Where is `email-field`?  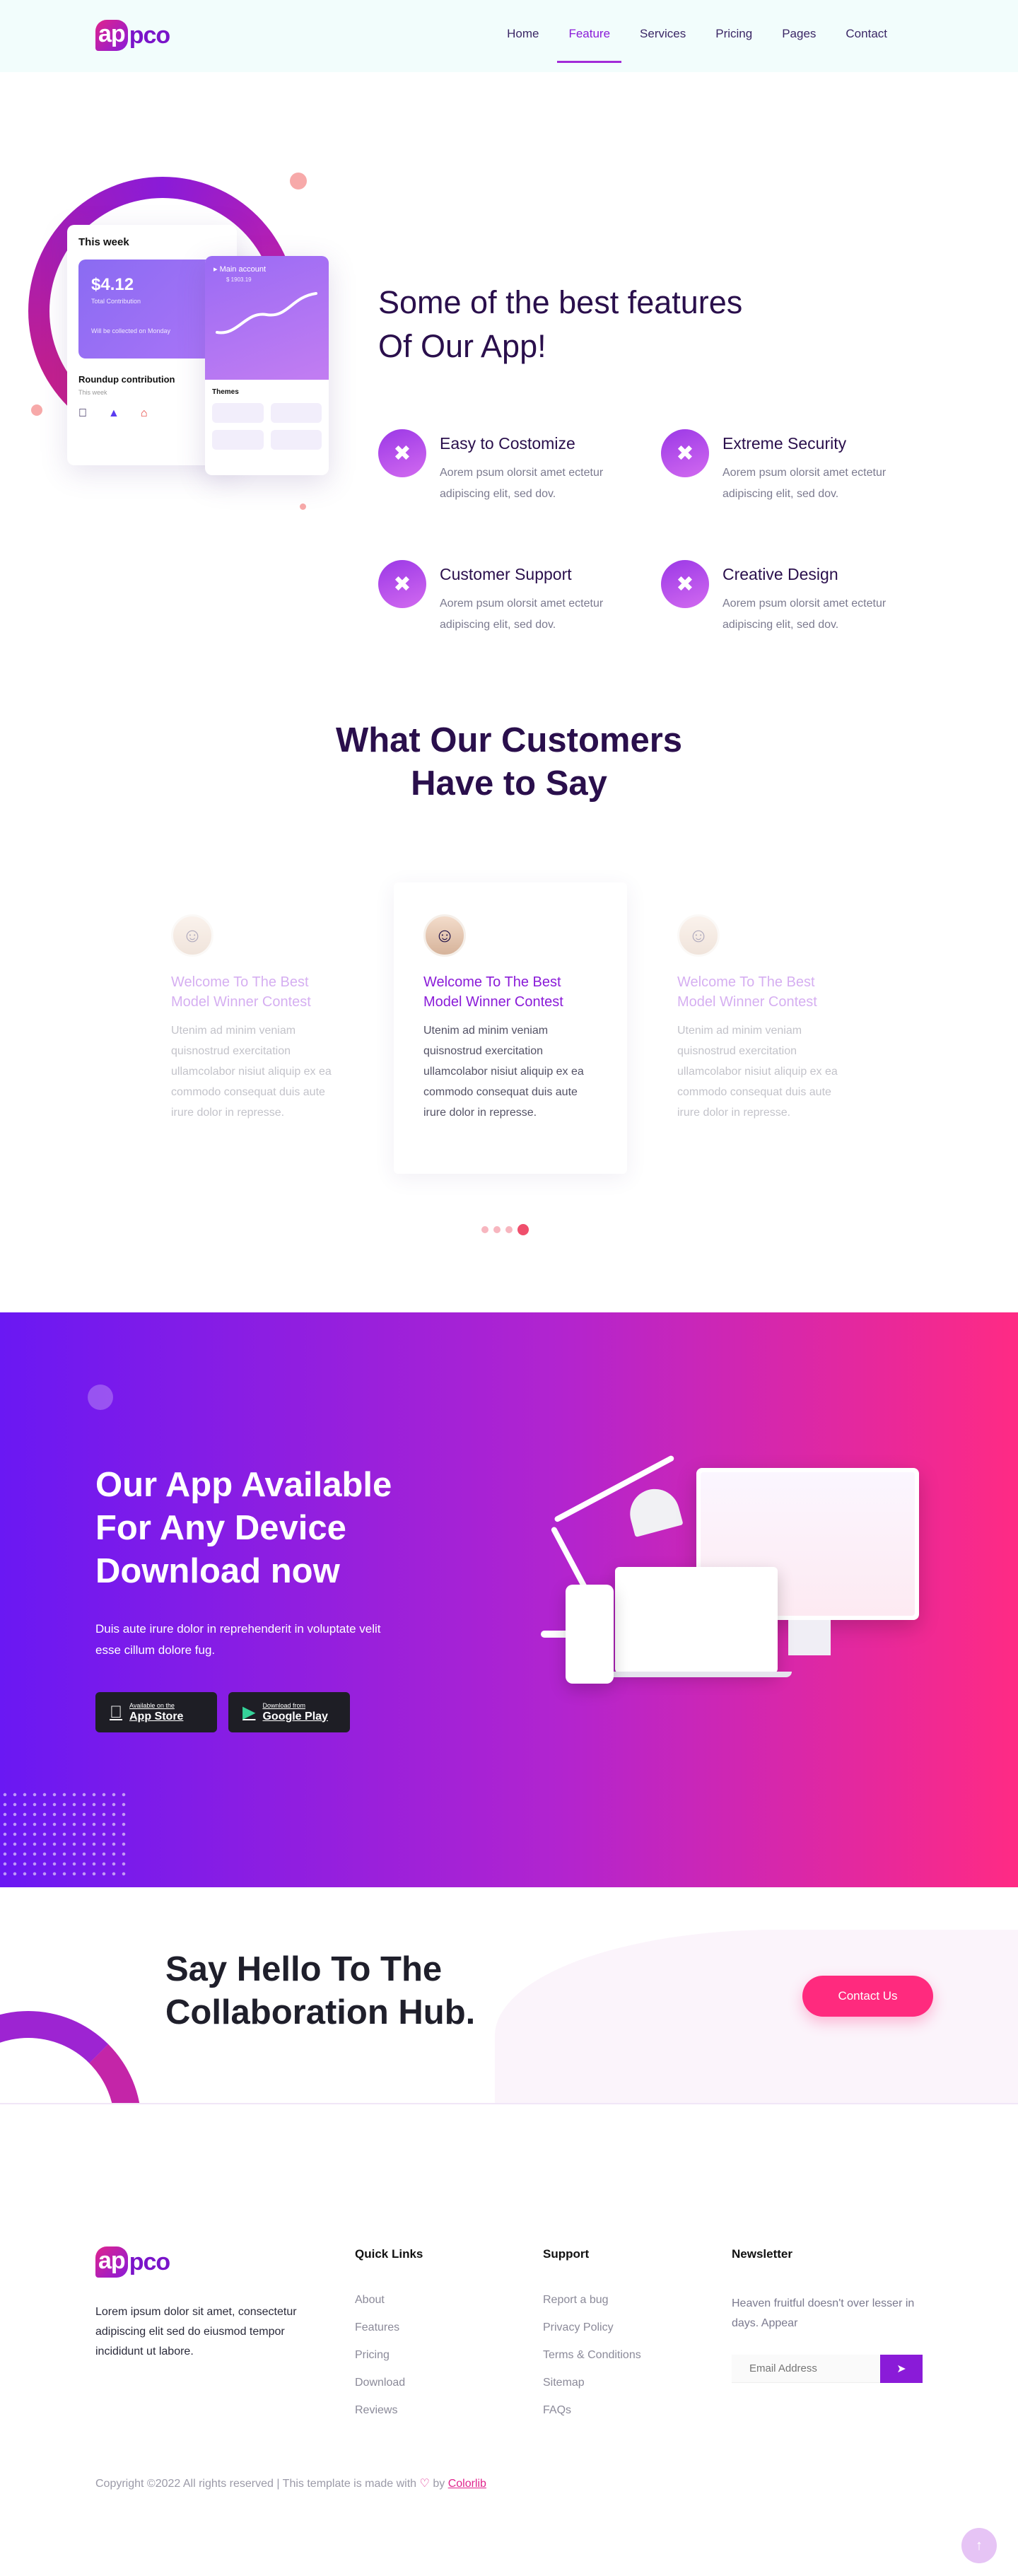 email-field is located at coordinates (806, 2369).